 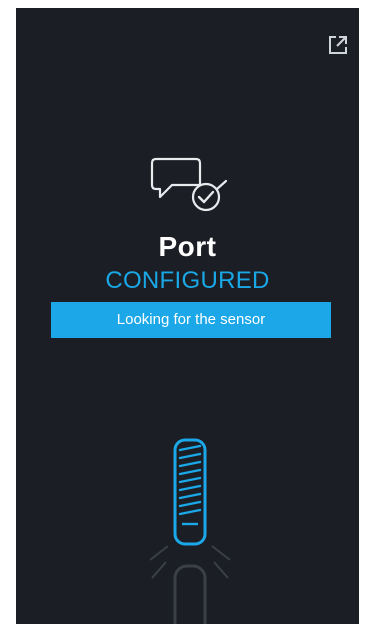 I want to click on port-configured-icon, so click(x=191, y=191).